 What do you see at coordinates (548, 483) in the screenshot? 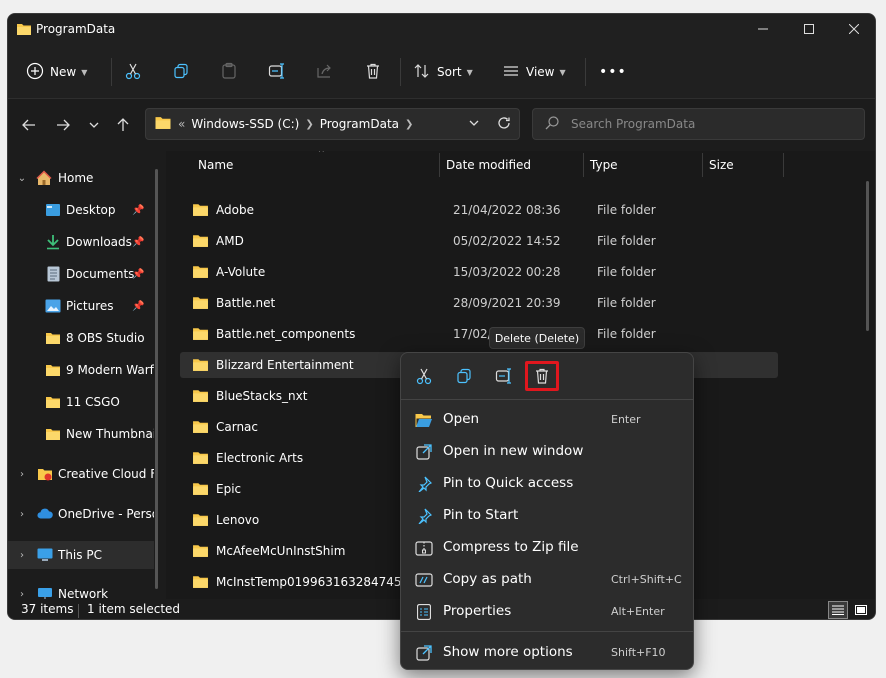
I see `menu-item-pin-quick-access: Pin to Quick access` at bounding box center [548, 483].